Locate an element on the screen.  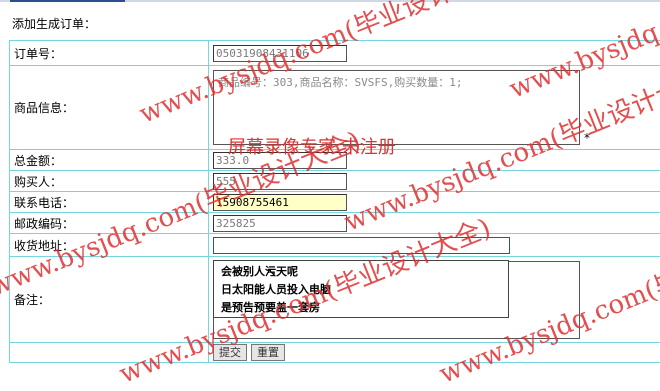
autocomplete-item: 是预告预要盖一套房 is located at coordinates (361, 308).